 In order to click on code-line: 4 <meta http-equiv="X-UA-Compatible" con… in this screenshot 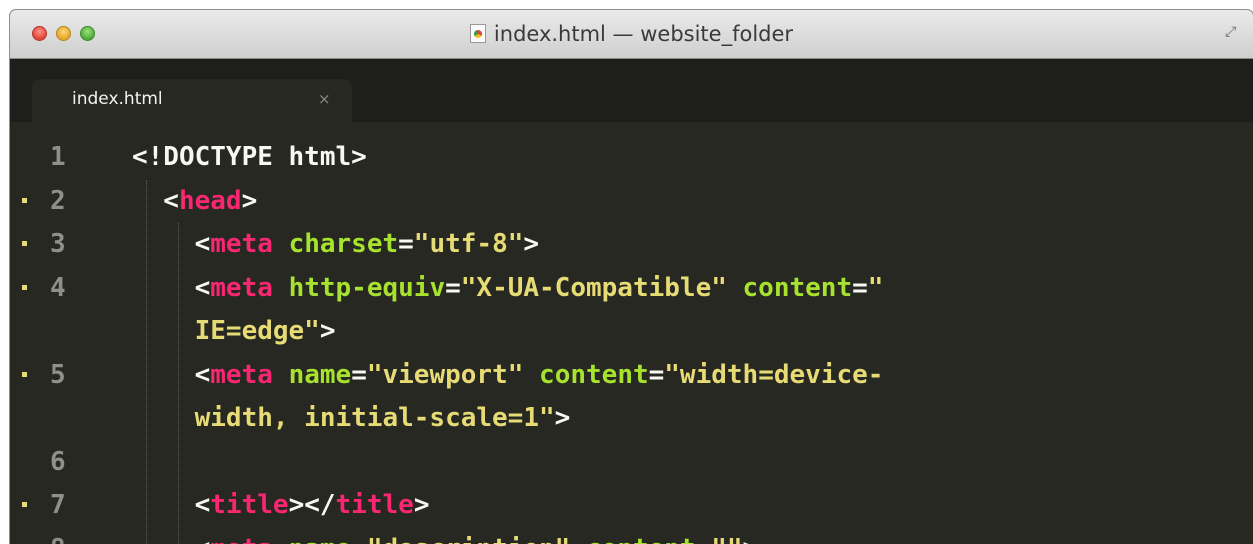, I will do `click(631, 288)`.